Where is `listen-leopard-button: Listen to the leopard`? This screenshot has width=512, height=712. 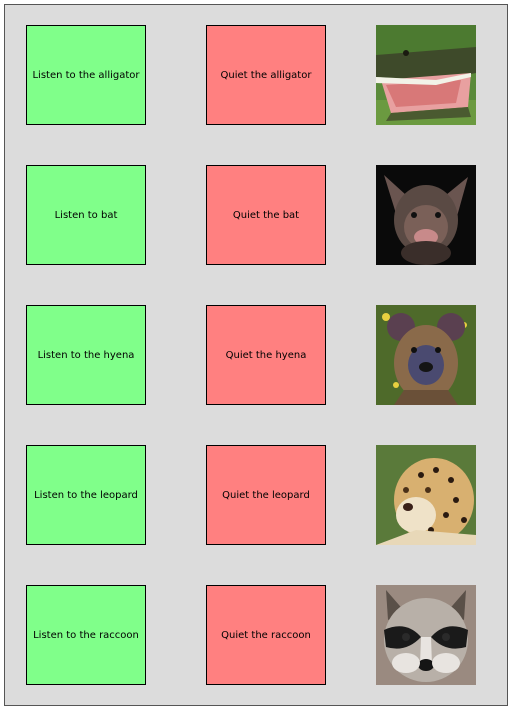 listen-leopard-button: Listen to the leopard is located at coordinates (86, 495).